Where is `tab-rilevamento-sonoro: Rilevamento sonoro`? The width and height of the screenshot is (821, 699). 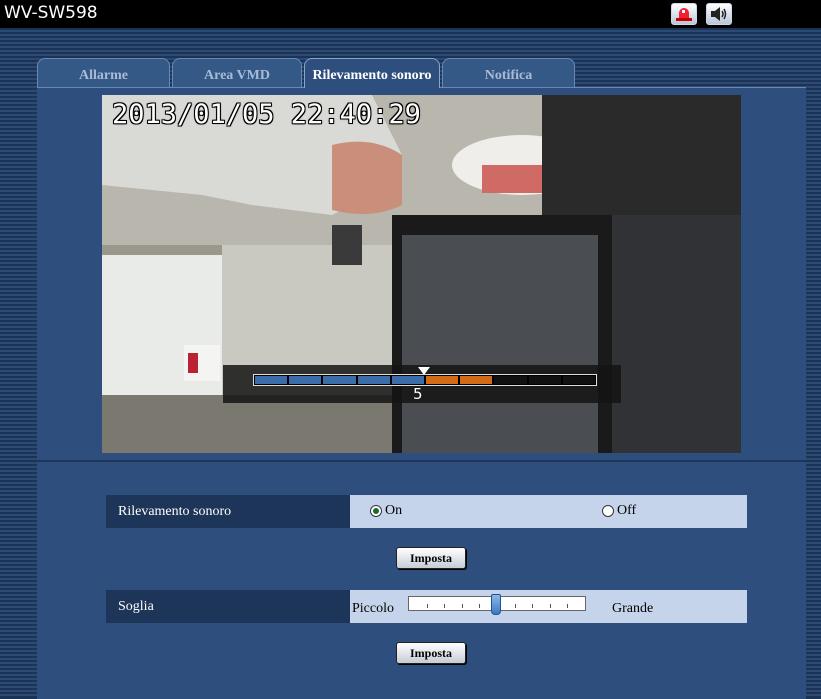 tab-rilevamento-sonoro: Rilevamento sonoro is located at coordinates (372, 73).